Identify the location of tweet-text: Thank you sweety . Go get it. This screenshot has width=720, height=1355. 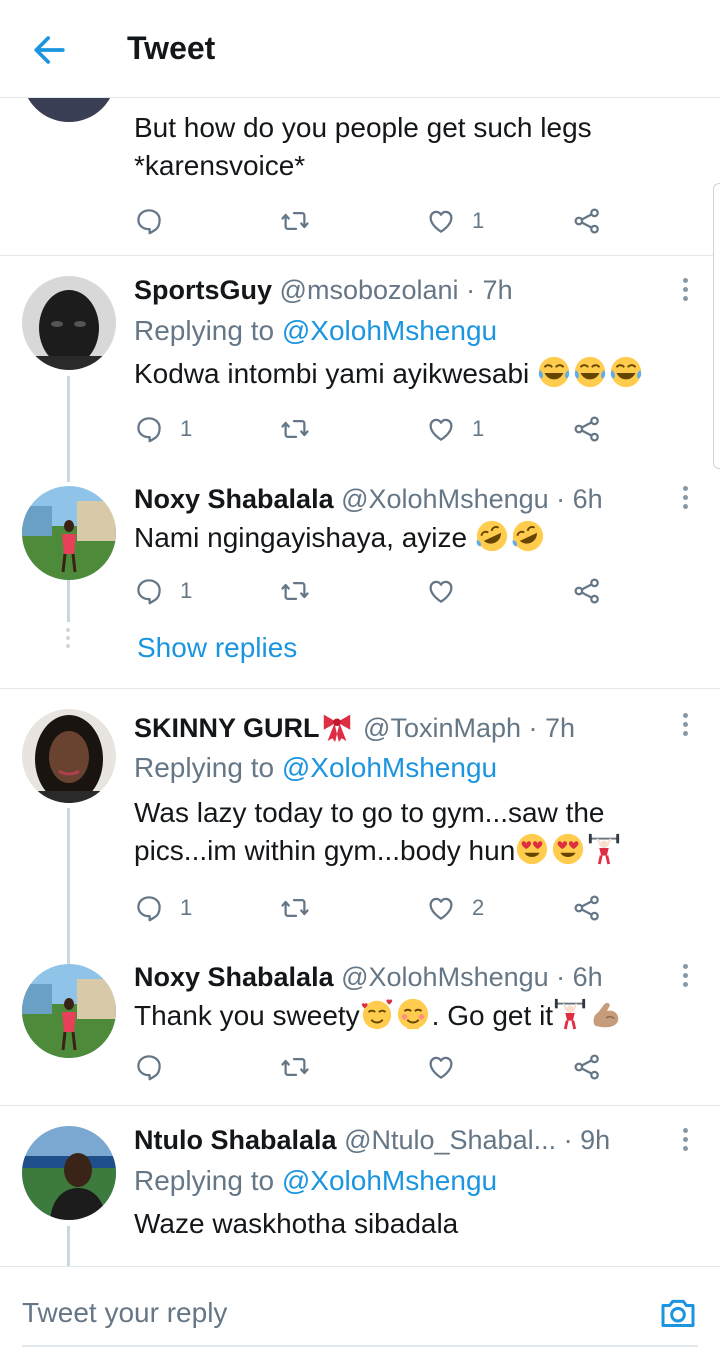
(414, 1016).